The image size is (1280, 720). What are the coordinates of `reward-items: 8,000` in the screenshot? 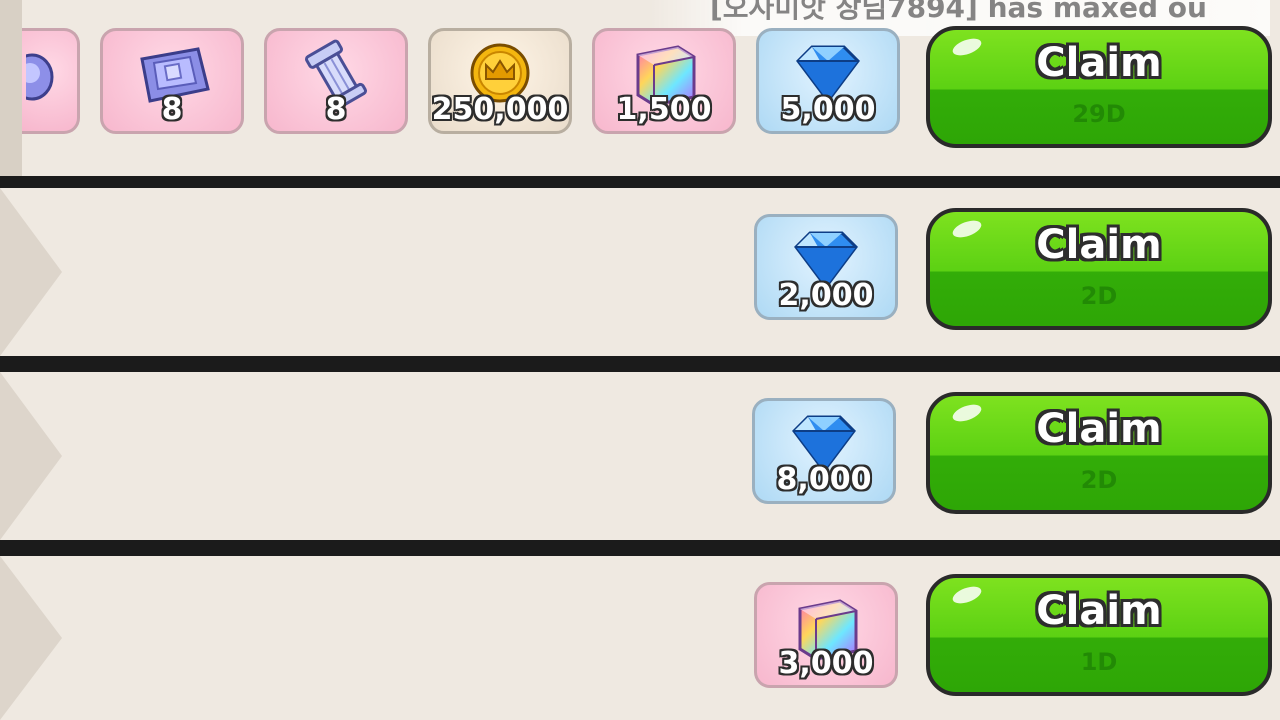 It's located at (824, 451).